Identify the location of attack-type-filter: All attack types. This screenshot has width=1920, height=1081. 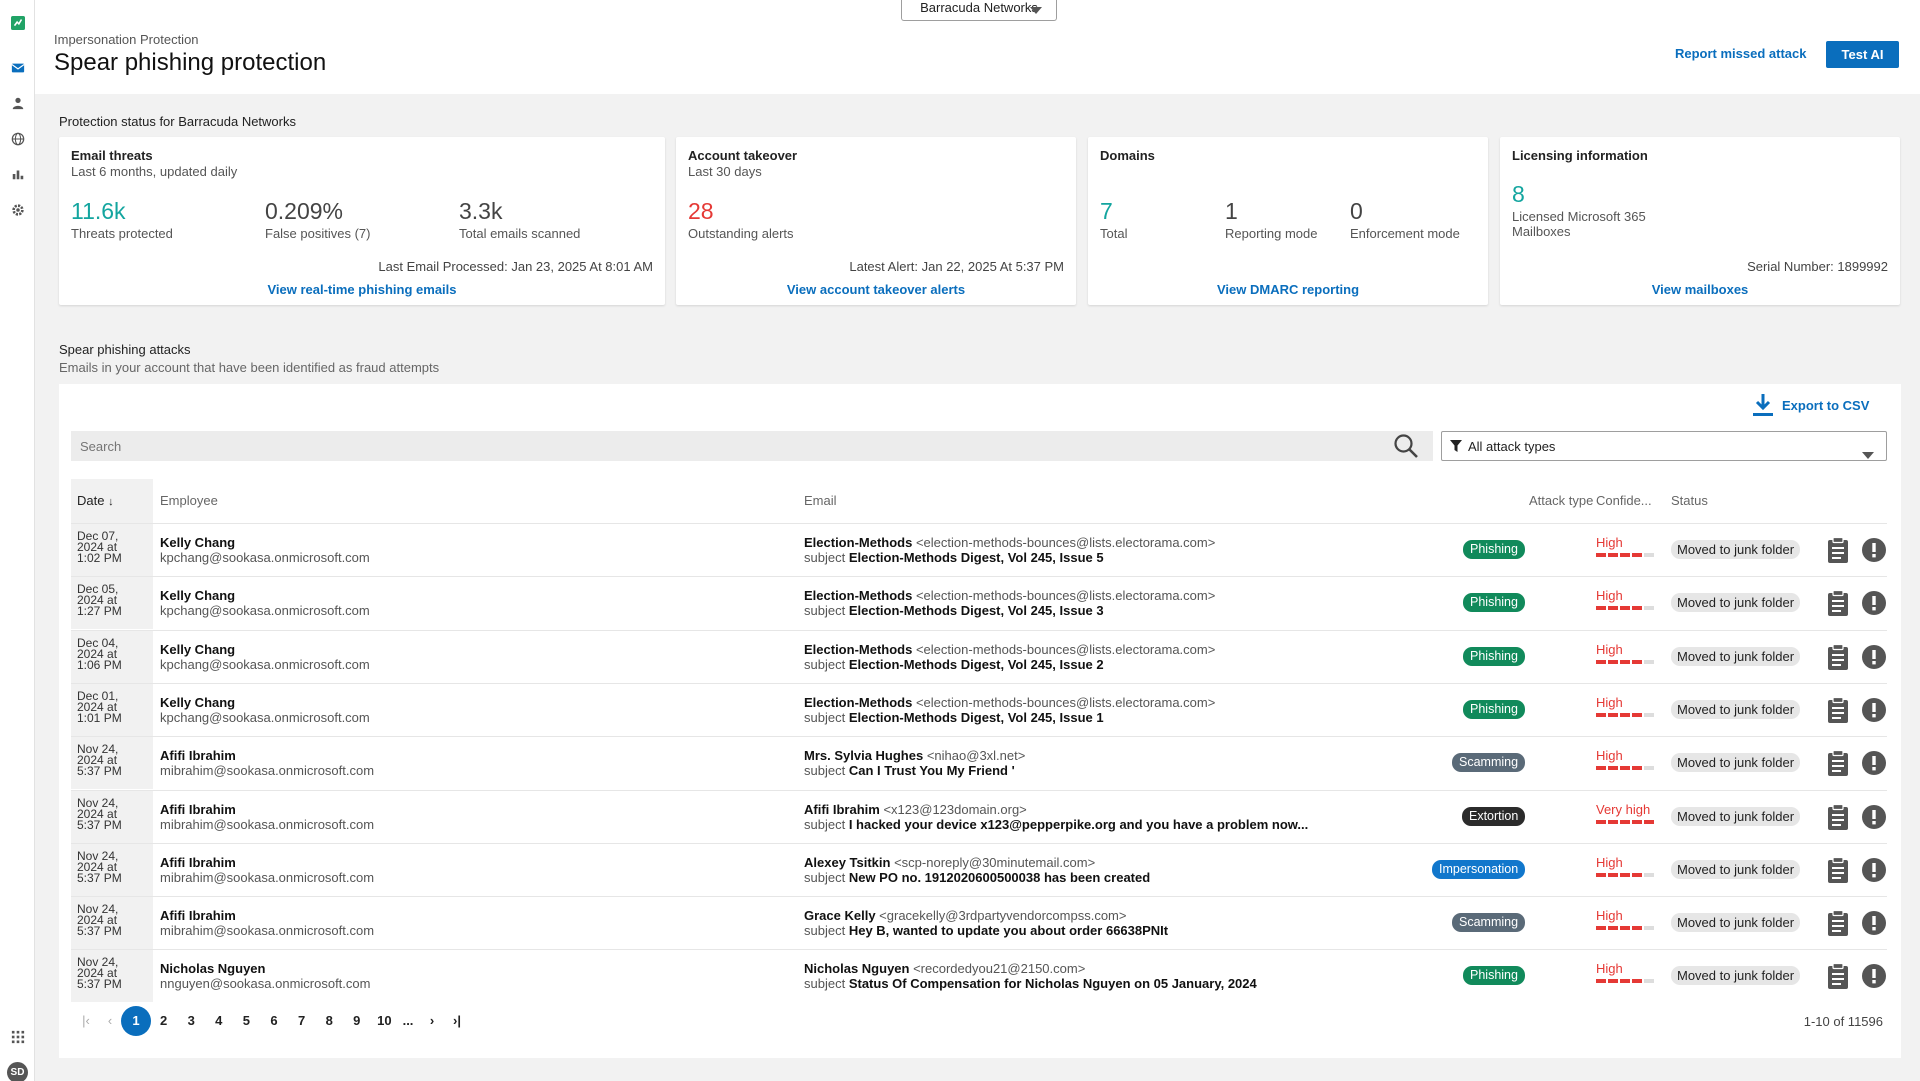
(1664, 446).